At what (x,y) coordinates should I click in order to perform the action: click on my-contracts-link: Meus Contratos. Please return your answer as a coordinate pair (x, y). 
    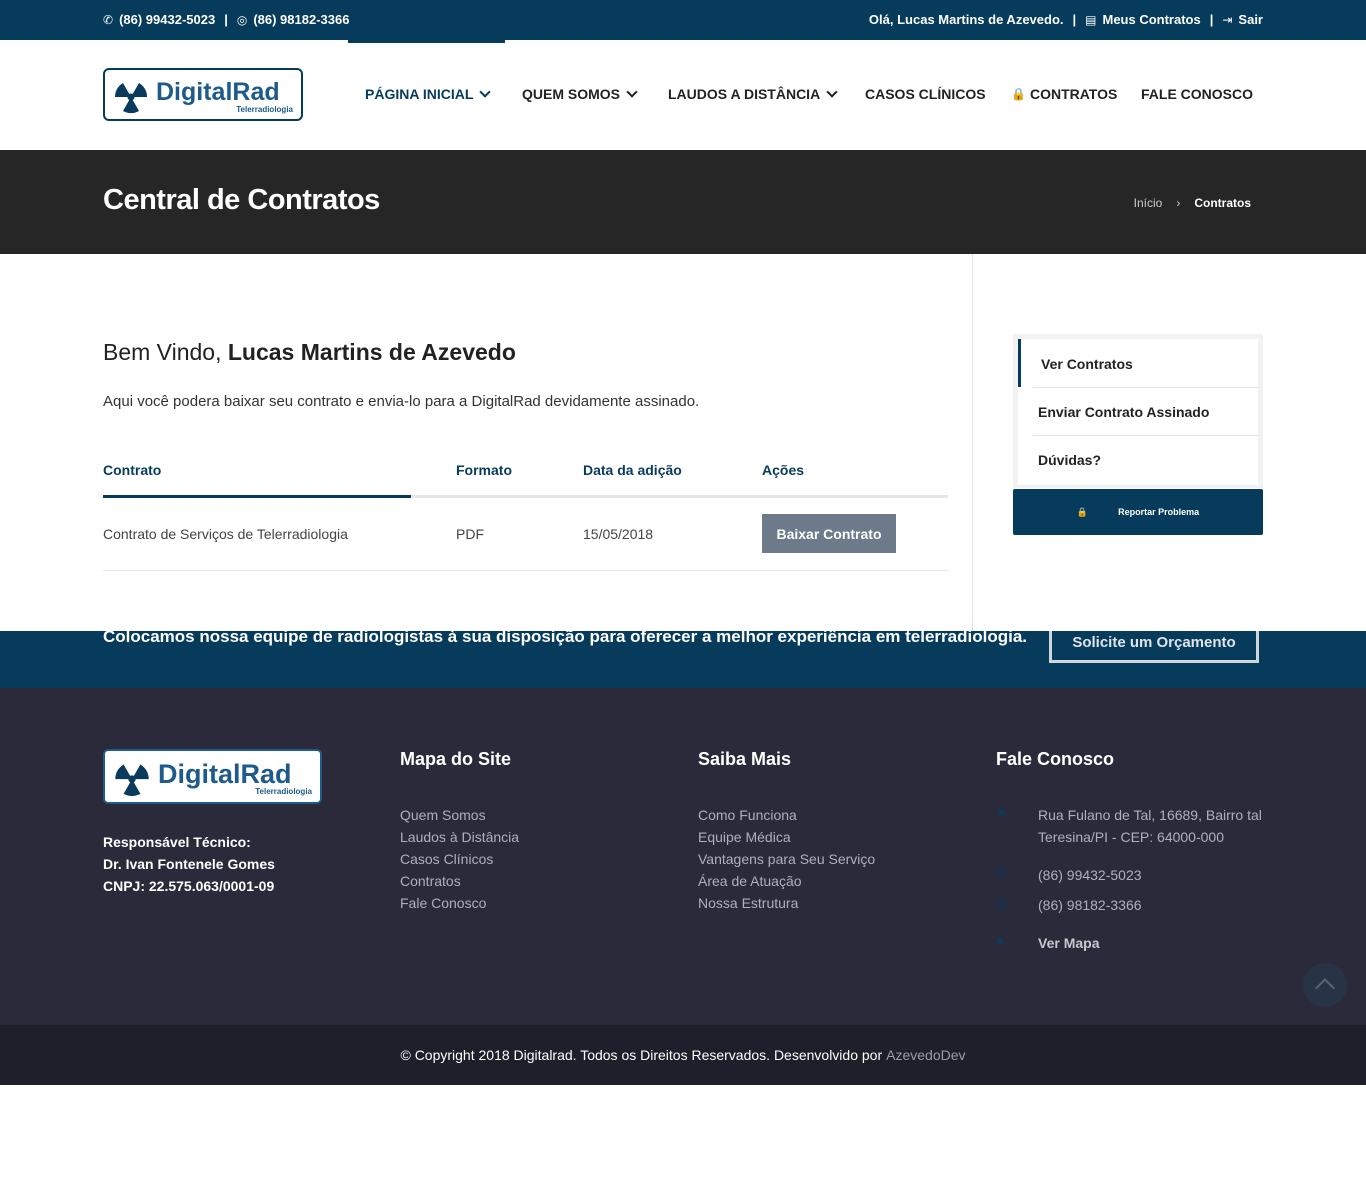
    Looking at the image, I should click on (1151, 19).